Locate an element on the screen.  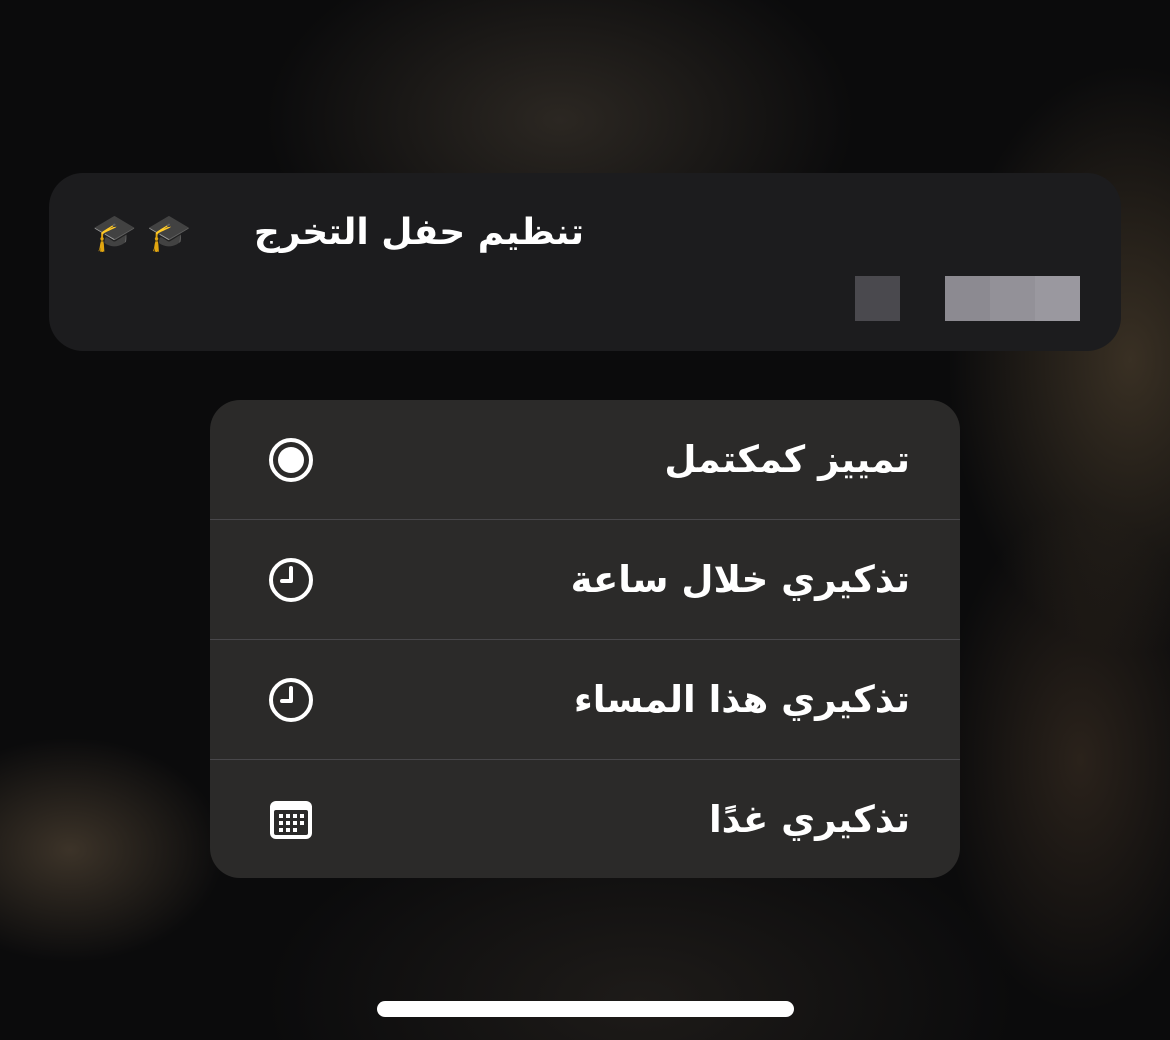
mark-completed-menu-item: تمييز كمكتمل is located at coordinates (585, 459).